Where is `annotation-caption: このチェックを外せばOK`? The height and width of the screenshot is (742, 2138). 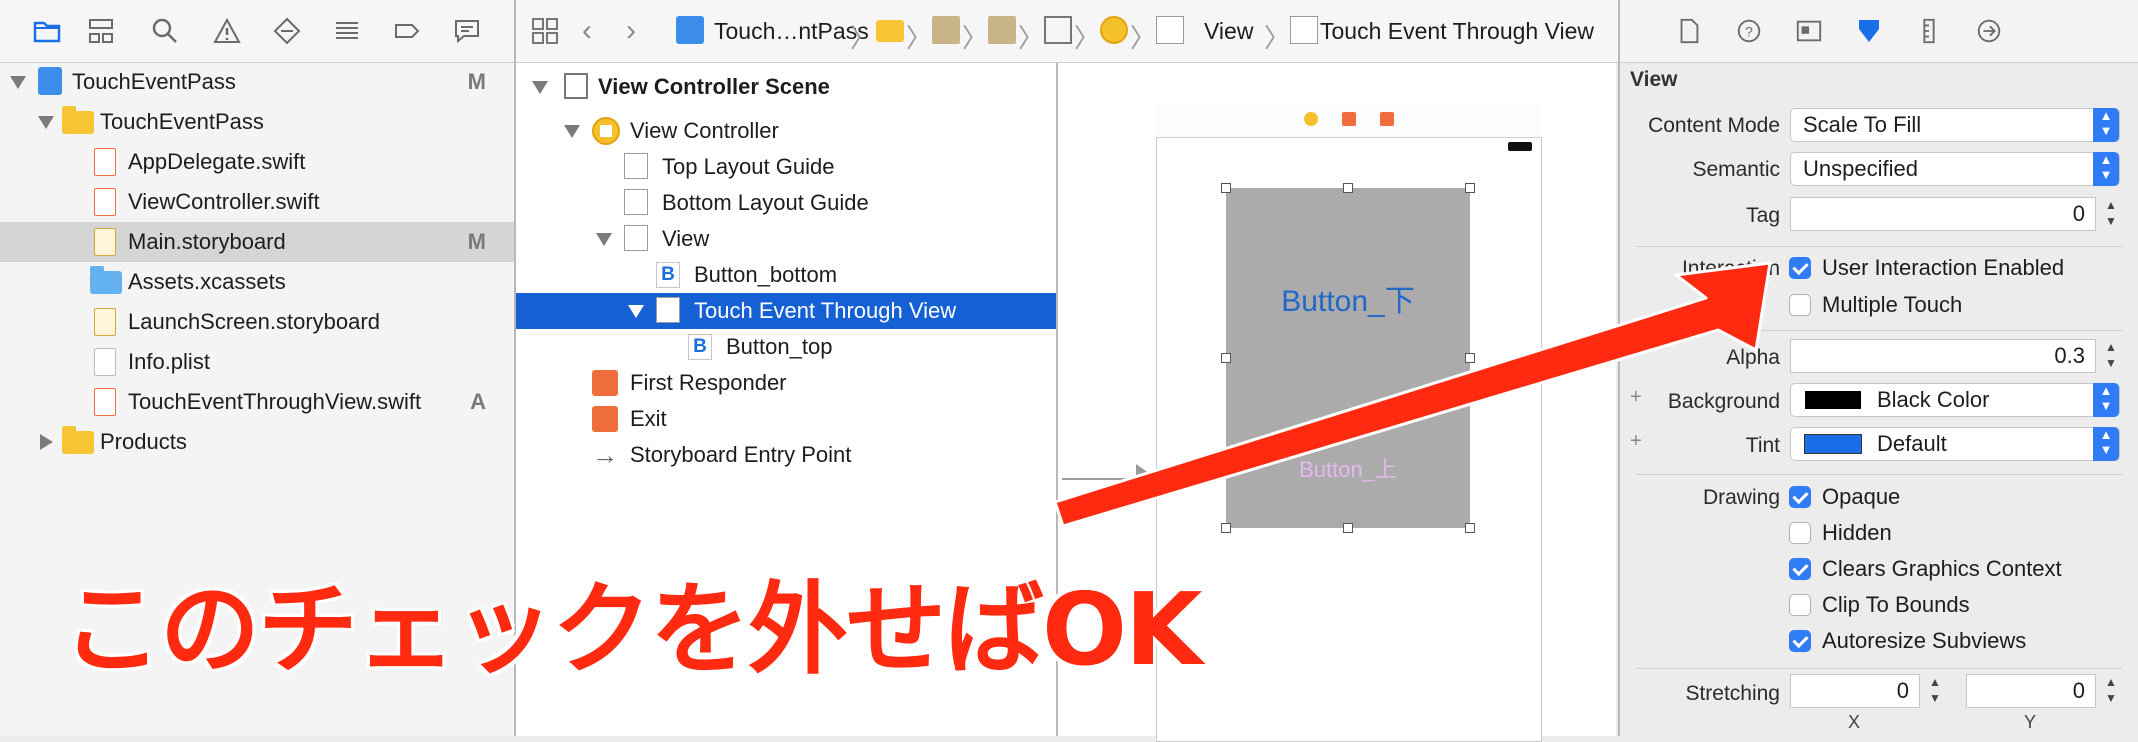
annotation-caption: このチェックを外せばOK is located at coordinates (632, 629).